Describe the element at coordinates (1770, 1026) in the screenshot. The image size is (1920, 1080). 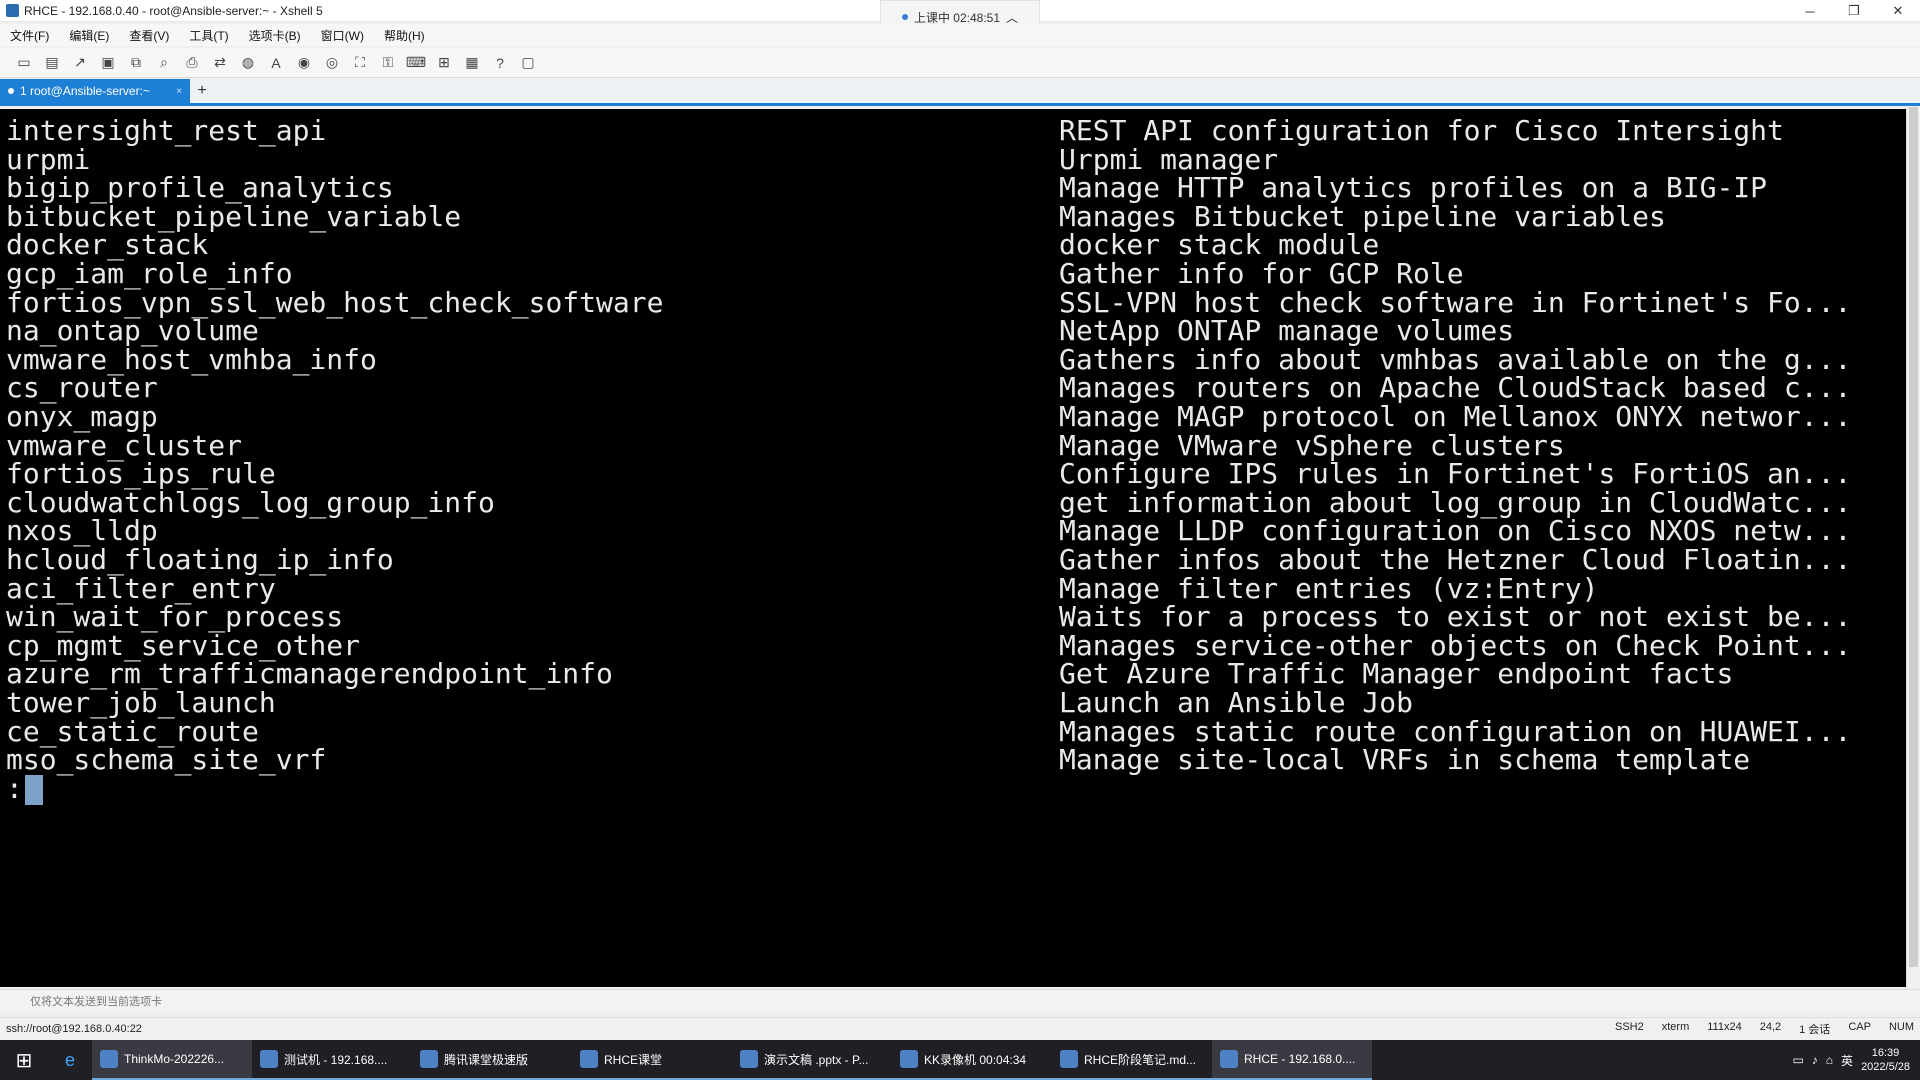
I see `cursor-position-status: 24,2` at that location.